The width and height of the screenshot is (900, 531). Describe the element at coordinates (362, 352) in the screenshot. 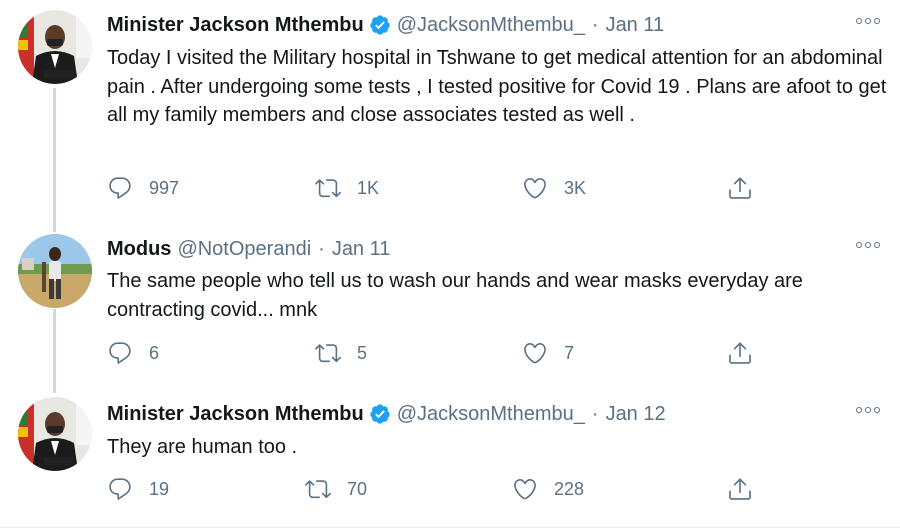

I see `retweet-count: 5` at that location.